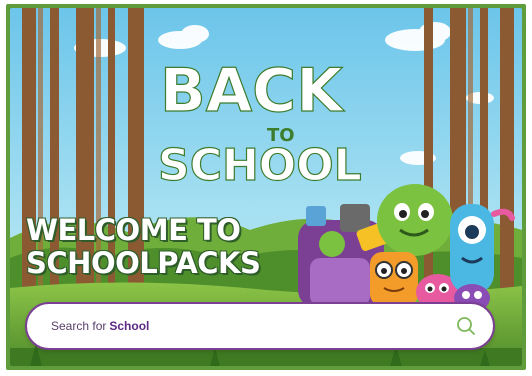 The width and height of the screenshot is (532, 376). What do you see at coordinates (129, 326) in the screenshot?
I see `search-term: School` at bounding box center [129, 326].